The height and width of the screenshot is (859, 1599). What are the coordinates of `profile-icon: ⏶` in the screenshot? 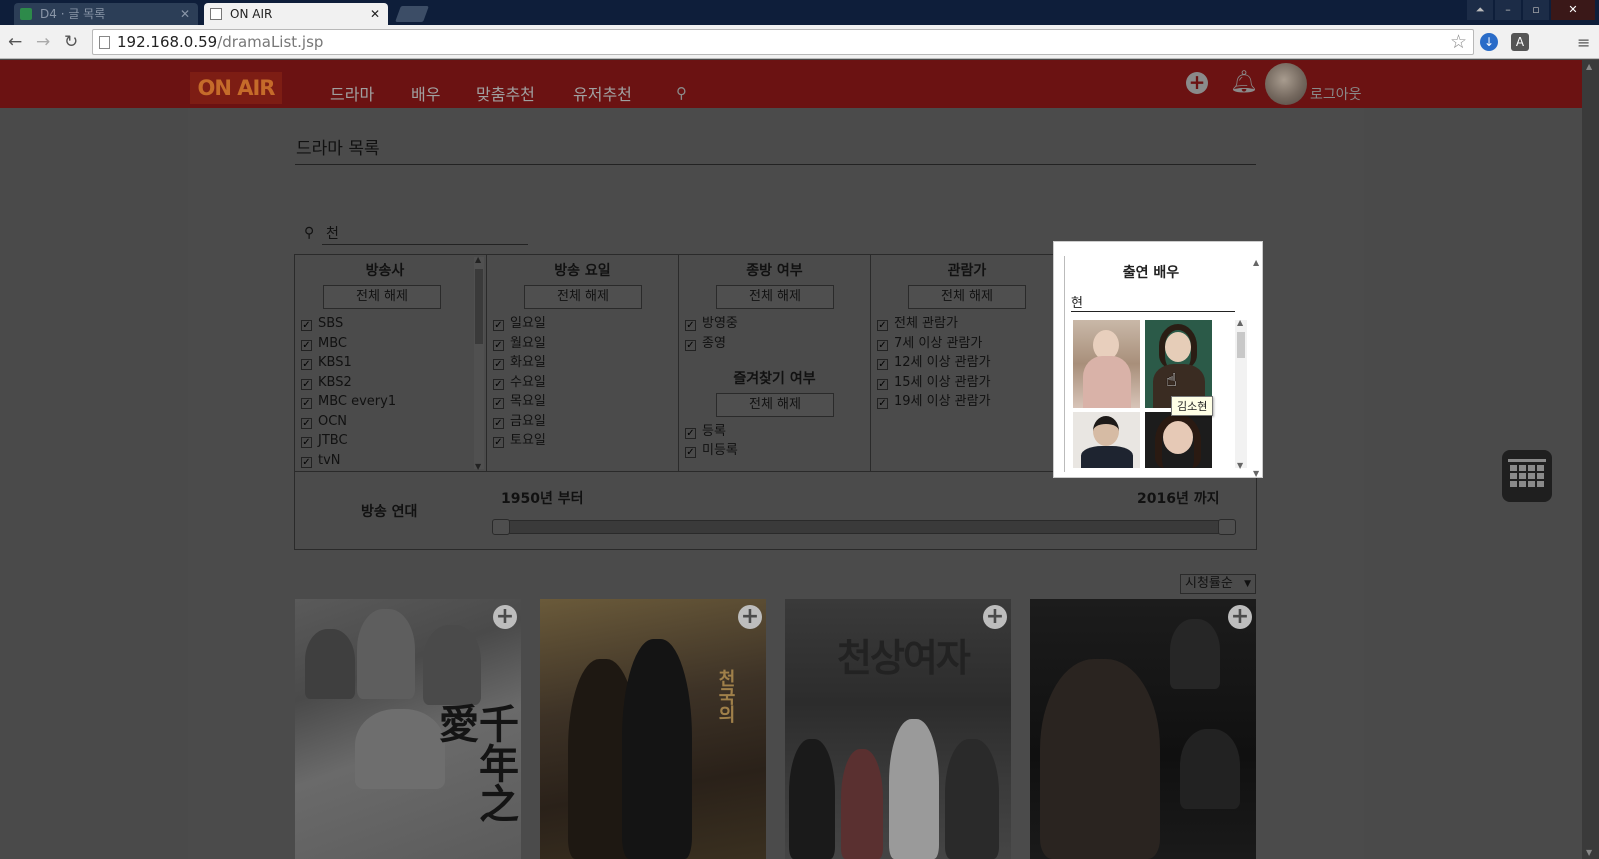 It's located at (1480, 10).